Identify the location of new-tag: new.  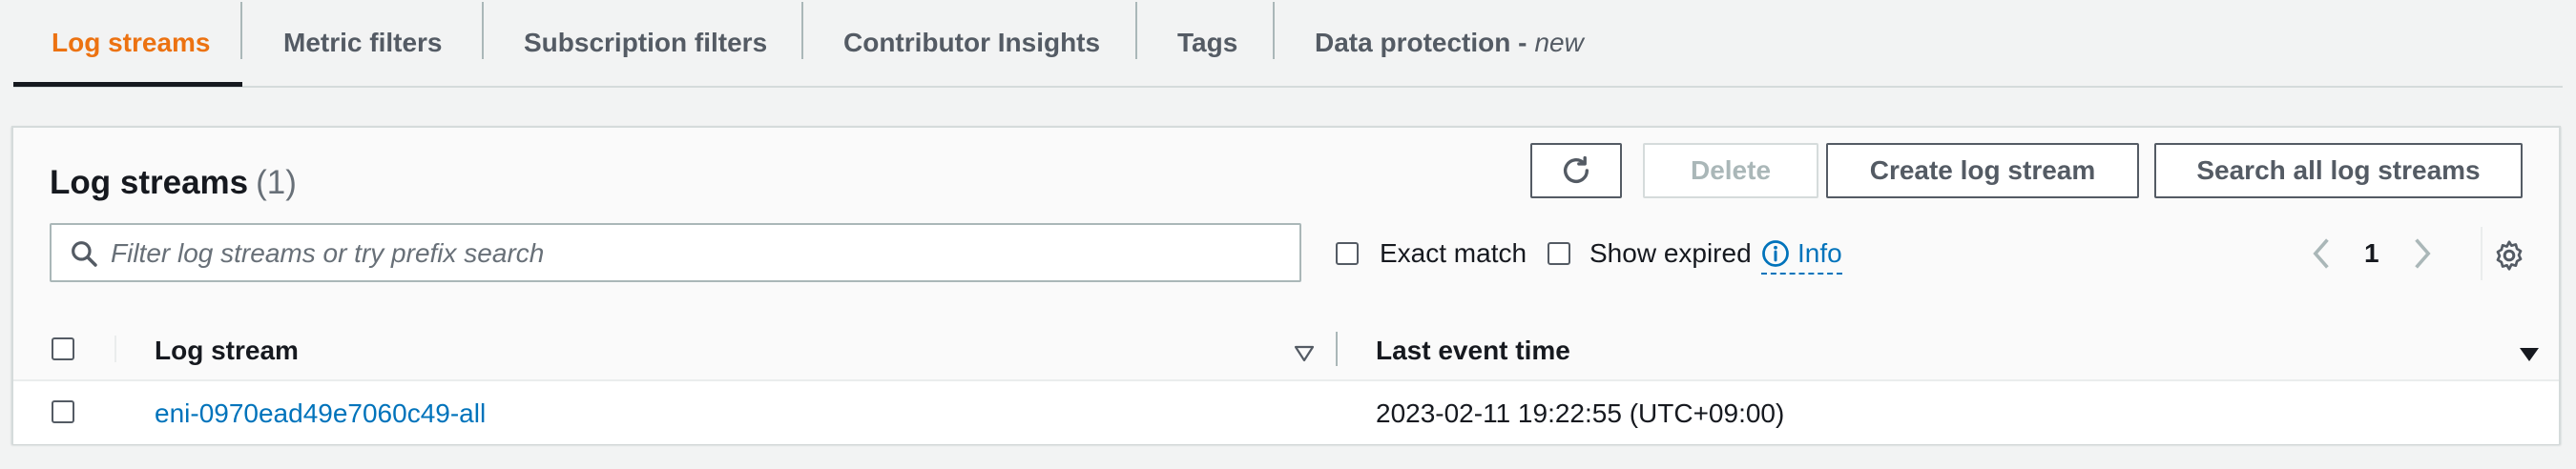
(1559, 42).